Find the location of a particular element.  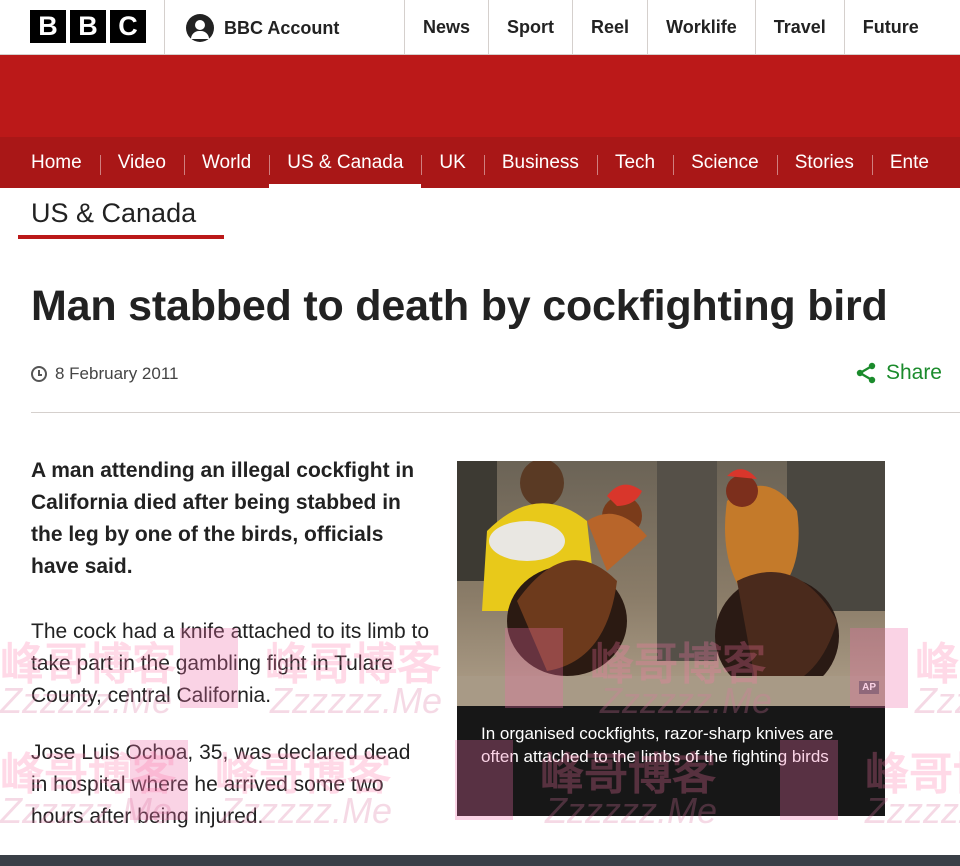

clock-icon is located at coordinates (39, 374).